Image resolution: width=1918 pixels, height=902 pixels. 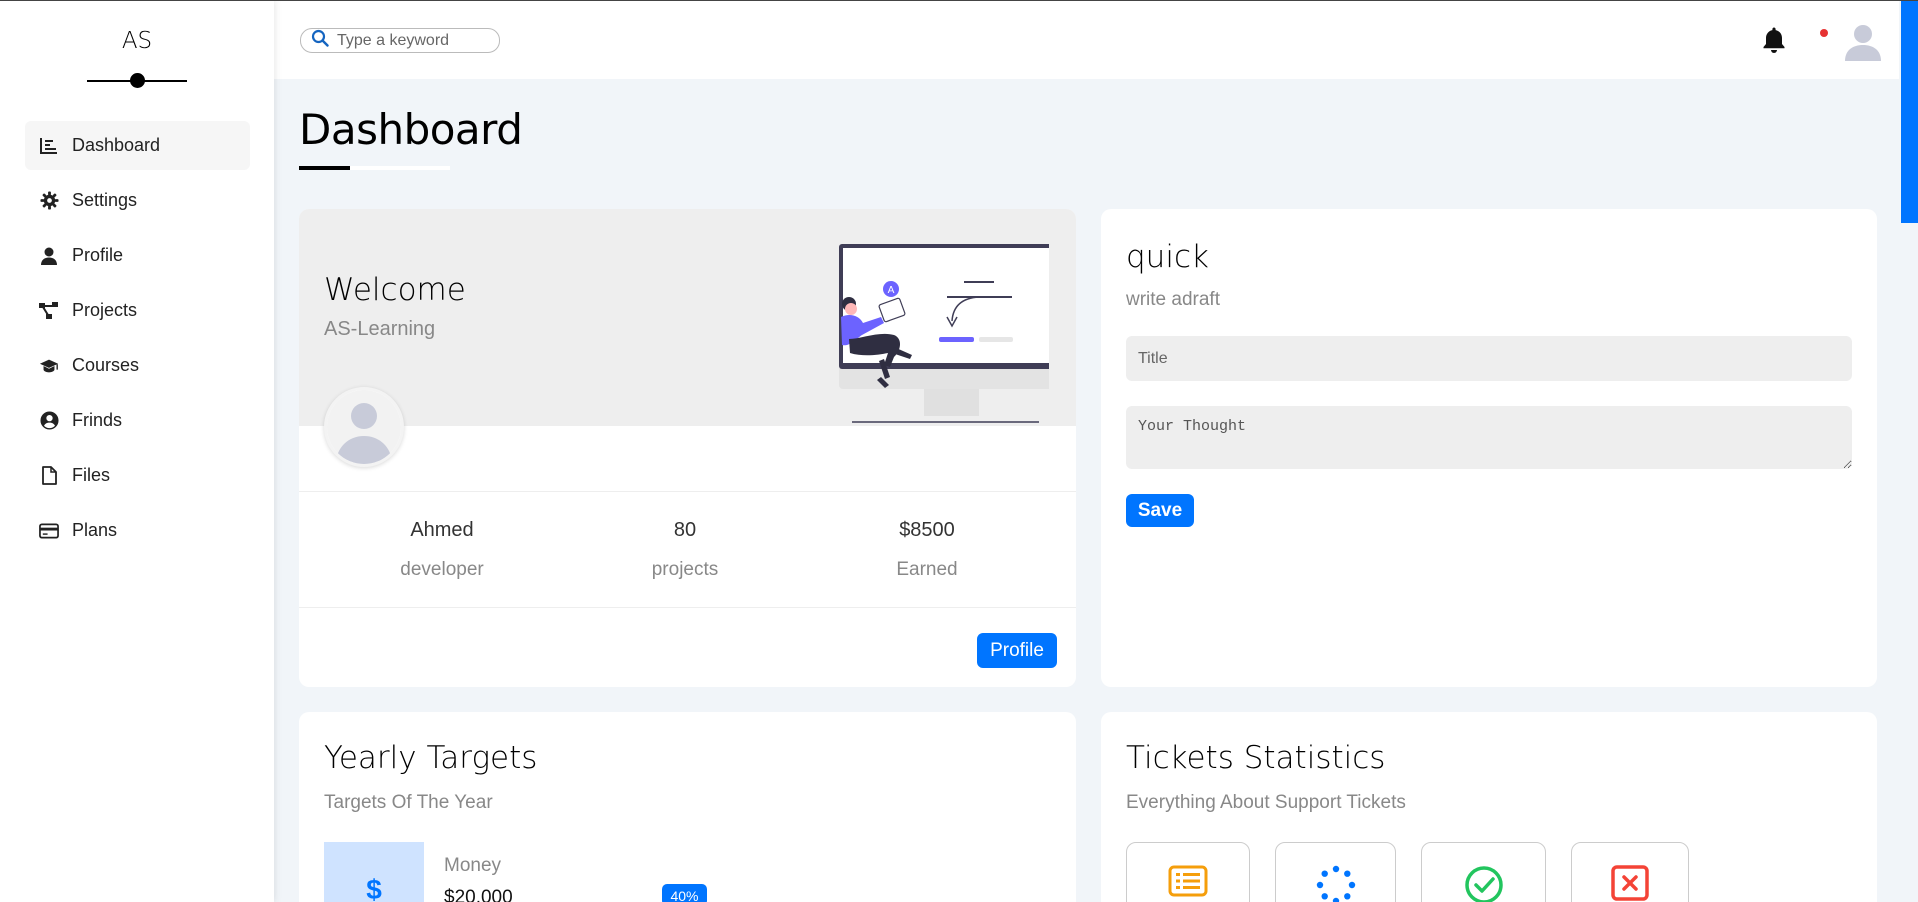 What do you see at coordinates (105, 200) in the screenshot?
I see `sidebar-item-label: Settings` at bounding box center [105, 200].